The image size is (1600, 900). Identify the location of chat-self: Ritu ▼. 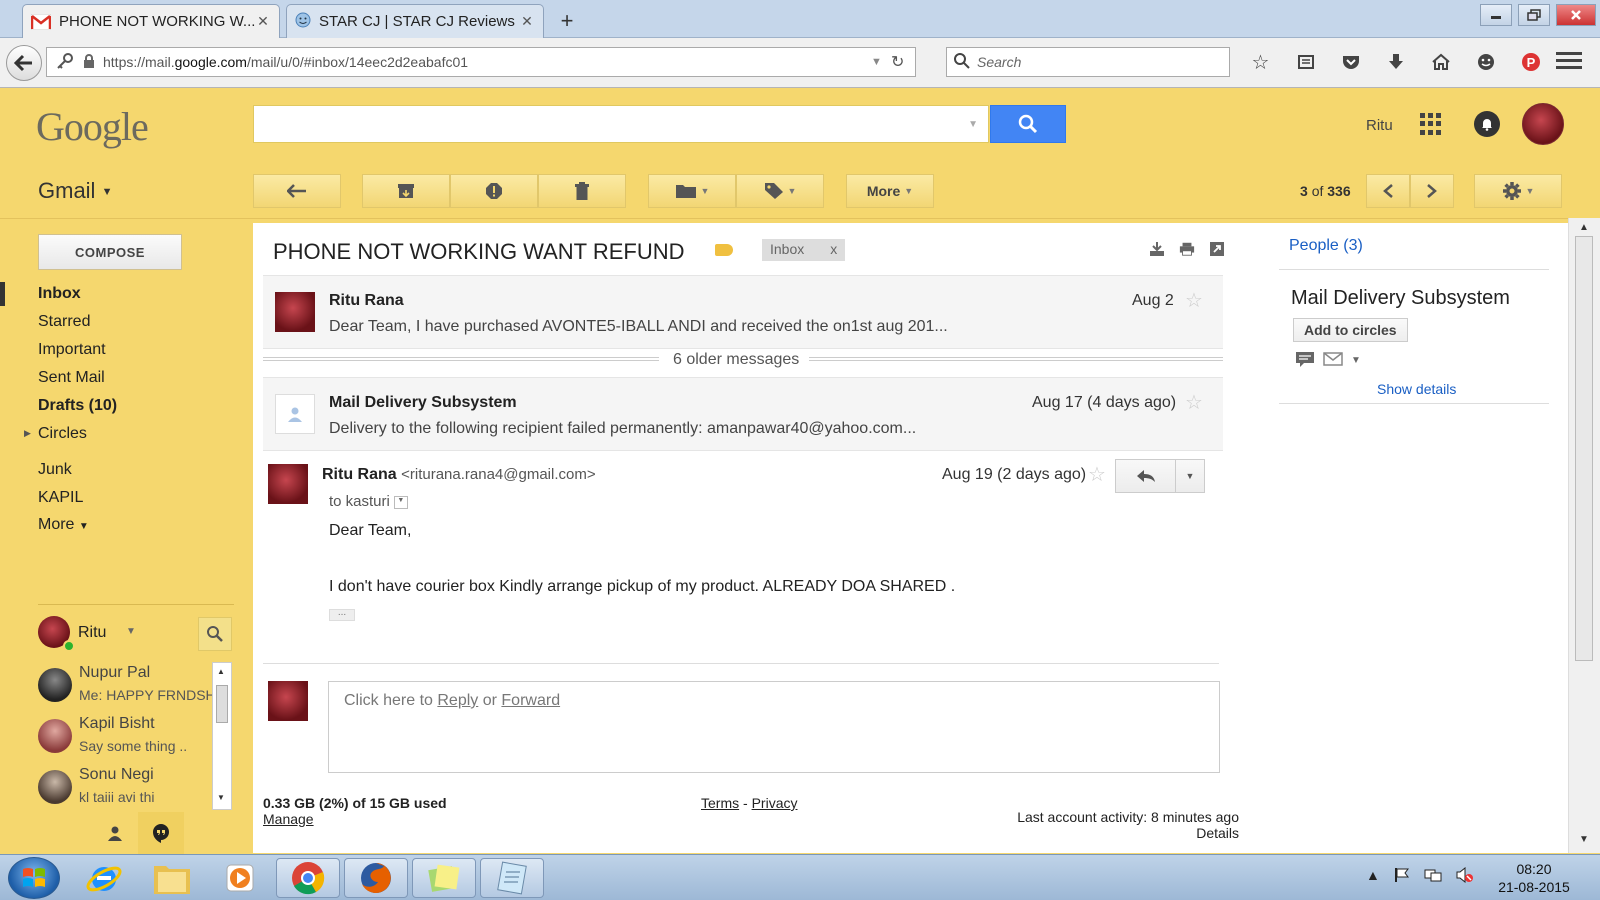
(118, 634).